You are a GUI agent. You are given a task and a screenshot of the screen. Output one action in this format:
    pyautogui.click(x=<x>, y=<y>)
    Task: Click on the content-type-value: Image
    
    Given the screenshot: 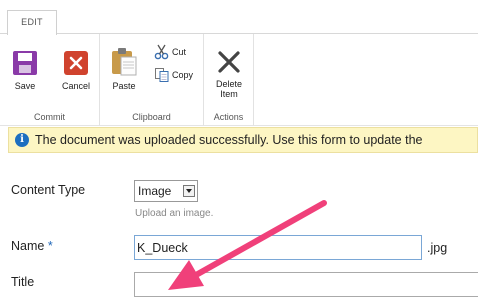 What is the action you would take?
    pyautogui.click(x=155, y=191)
    